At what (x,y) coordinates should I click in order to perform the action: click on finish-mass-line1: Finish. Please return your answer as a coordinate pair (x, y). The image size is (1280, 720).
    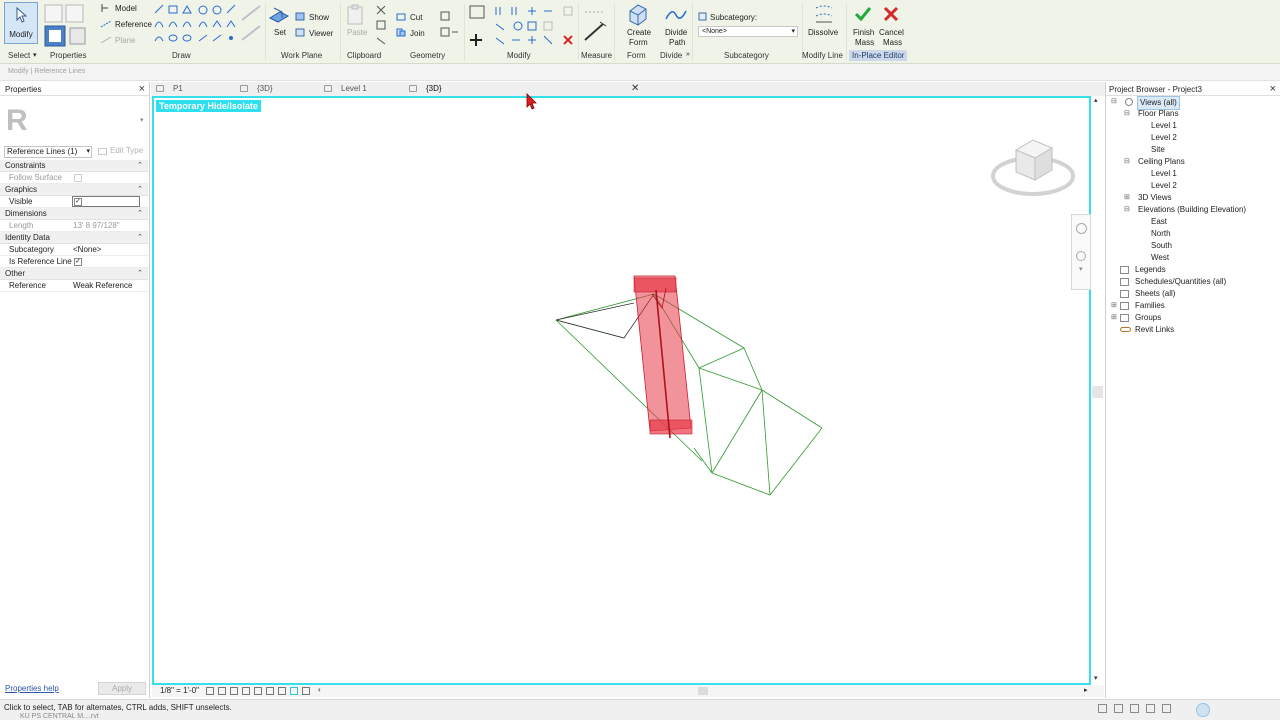
    Looking at the image, I should click on (863, 32).